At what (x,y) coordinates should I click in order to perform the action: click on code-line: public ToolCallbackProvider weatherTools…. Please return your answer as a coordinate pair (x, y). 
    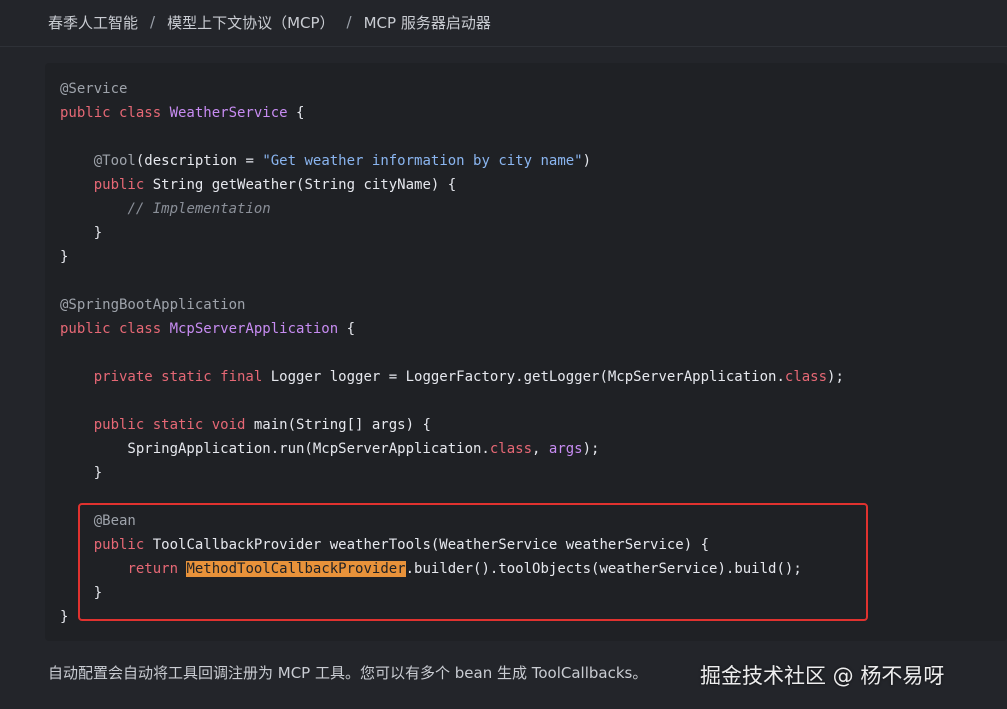
    Looking at the image, I should click on (452, 545).